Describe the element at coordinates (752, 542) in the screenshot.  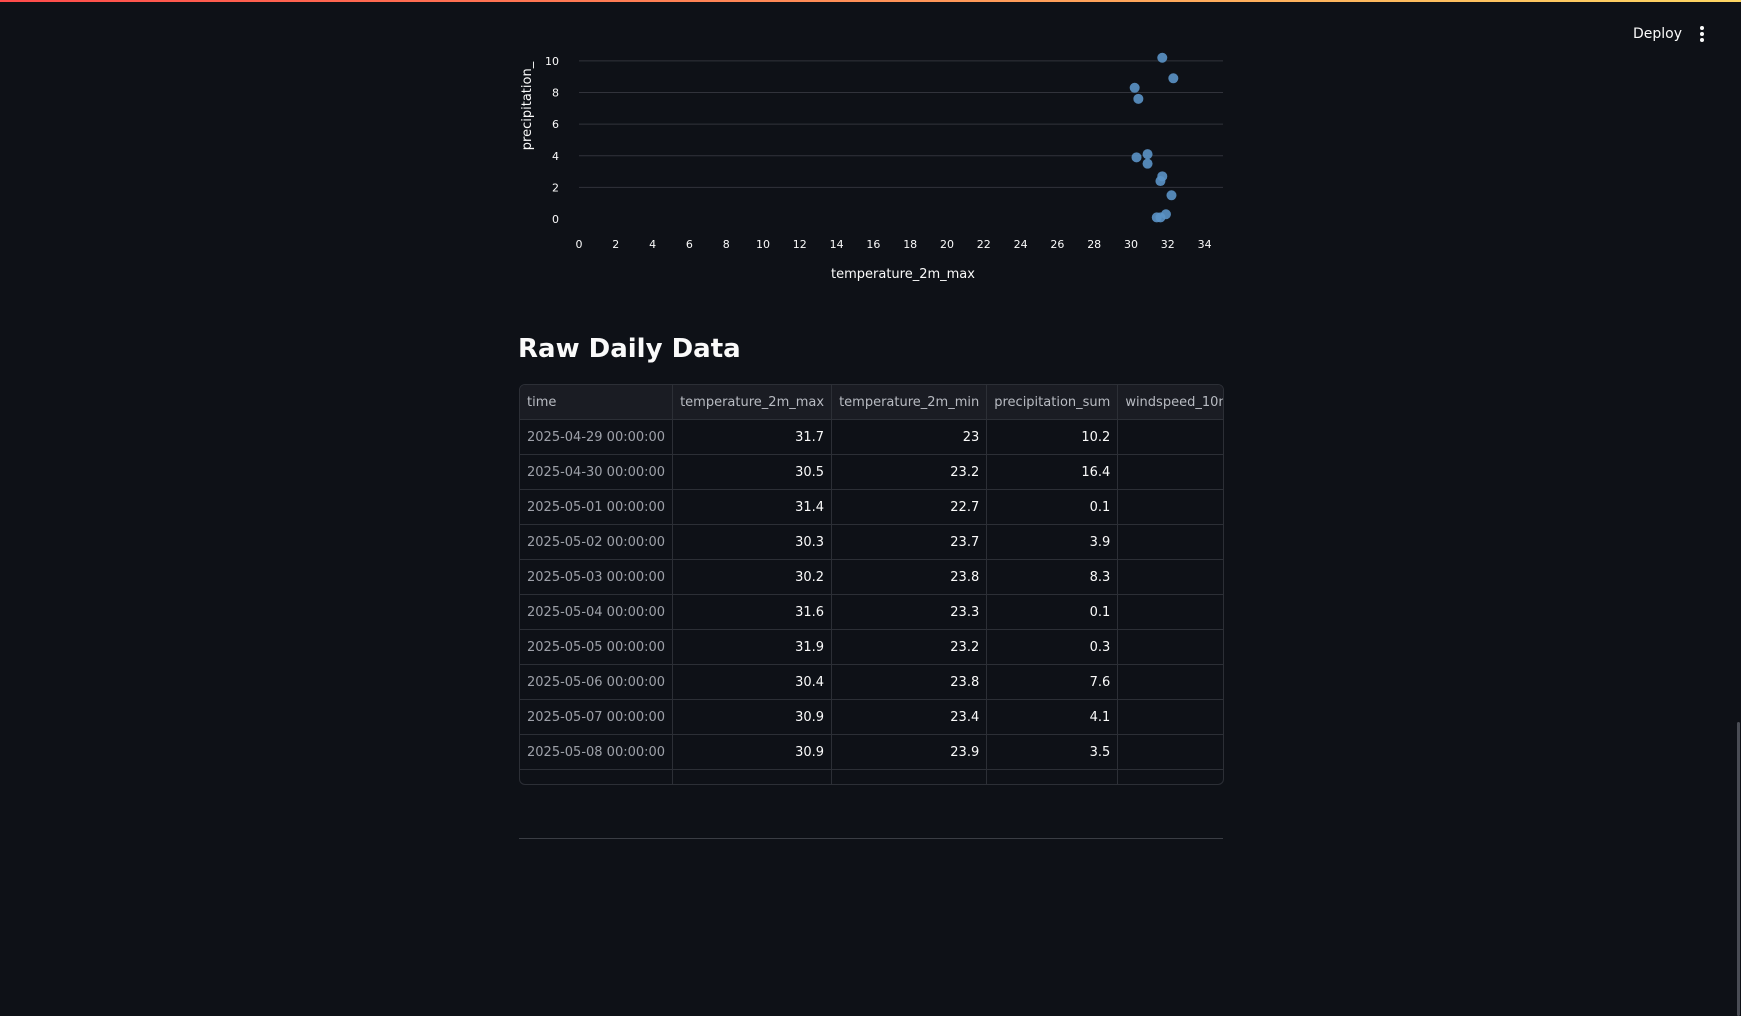
I see `table-cell: 30.3` at that location.